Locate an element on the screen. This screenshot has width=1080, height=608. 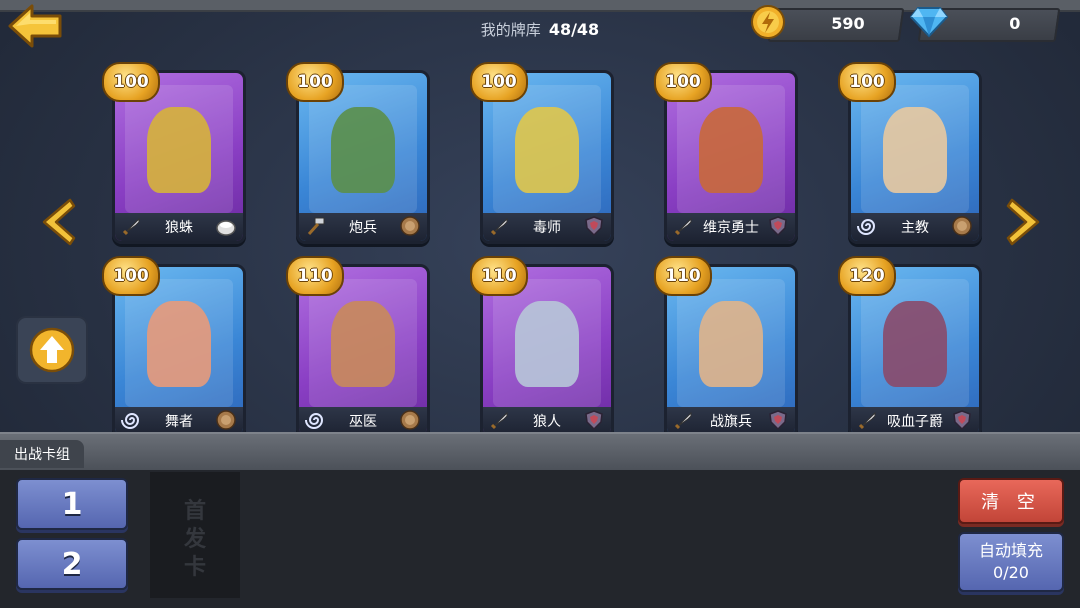
placeholder-char: 发 is located at coordinates (194, 539).